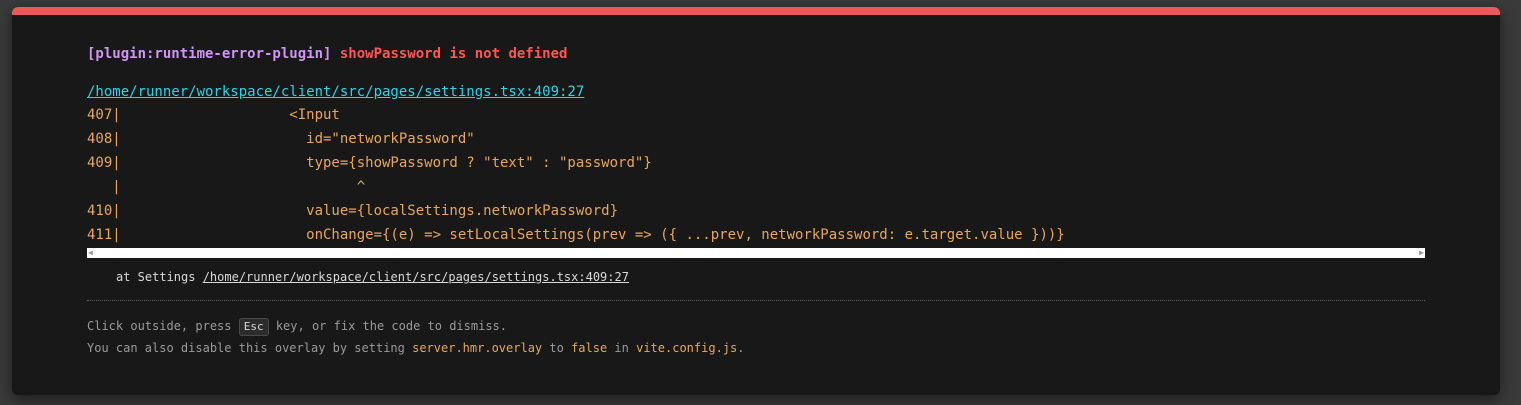  Describe the element at coordinates (453, 54) in the screenshot. I see `error-text: showPassword is not defined` at that location.